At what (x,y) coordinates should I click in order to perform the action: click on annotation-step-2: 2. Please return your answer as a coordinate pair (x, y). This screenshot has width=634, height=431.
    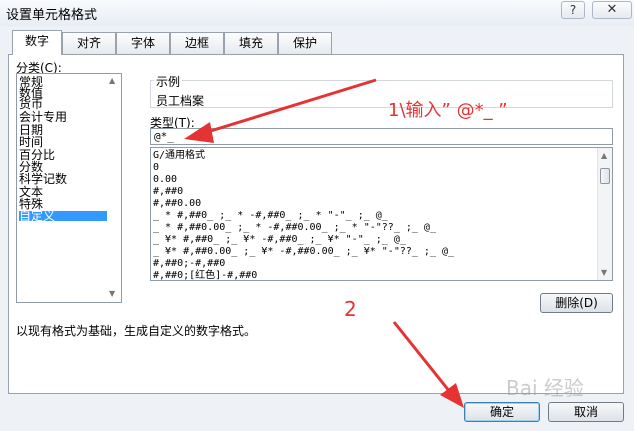
    Looking at the image, I should click on (350, 309).